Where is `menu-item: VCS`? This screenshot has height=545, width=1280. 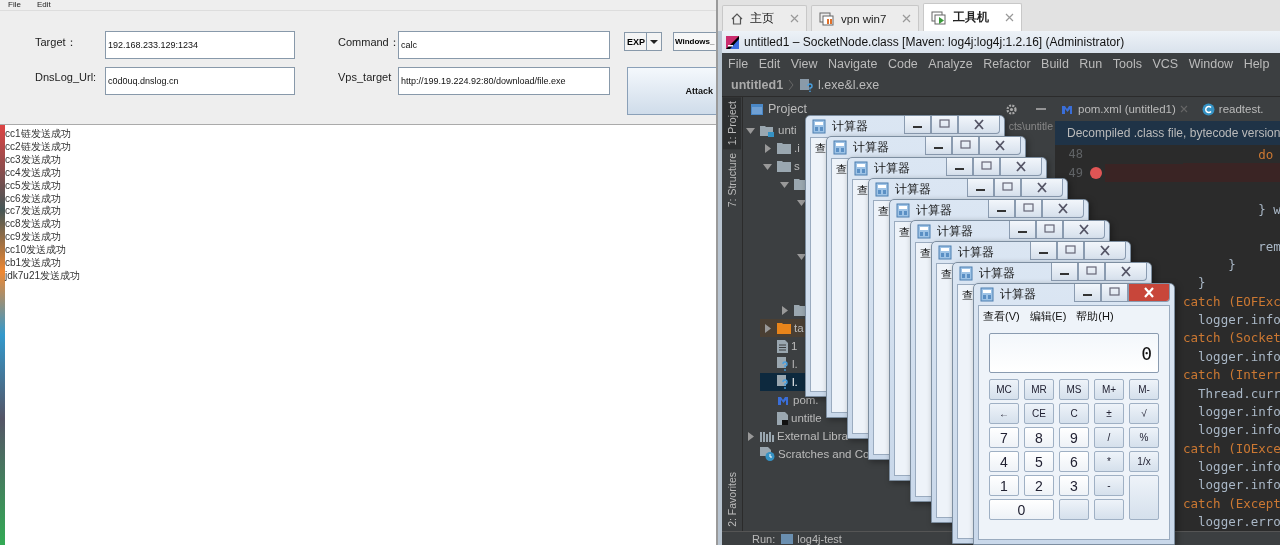
menu-item: VCS is located at coordinates (1165, 63).